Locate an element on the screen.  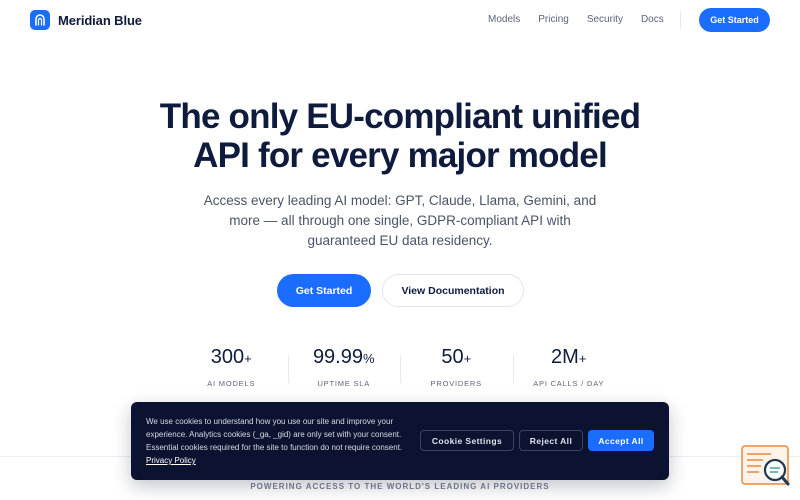
hero-get-started-button: Get Started is located at coordinates (324, 290).